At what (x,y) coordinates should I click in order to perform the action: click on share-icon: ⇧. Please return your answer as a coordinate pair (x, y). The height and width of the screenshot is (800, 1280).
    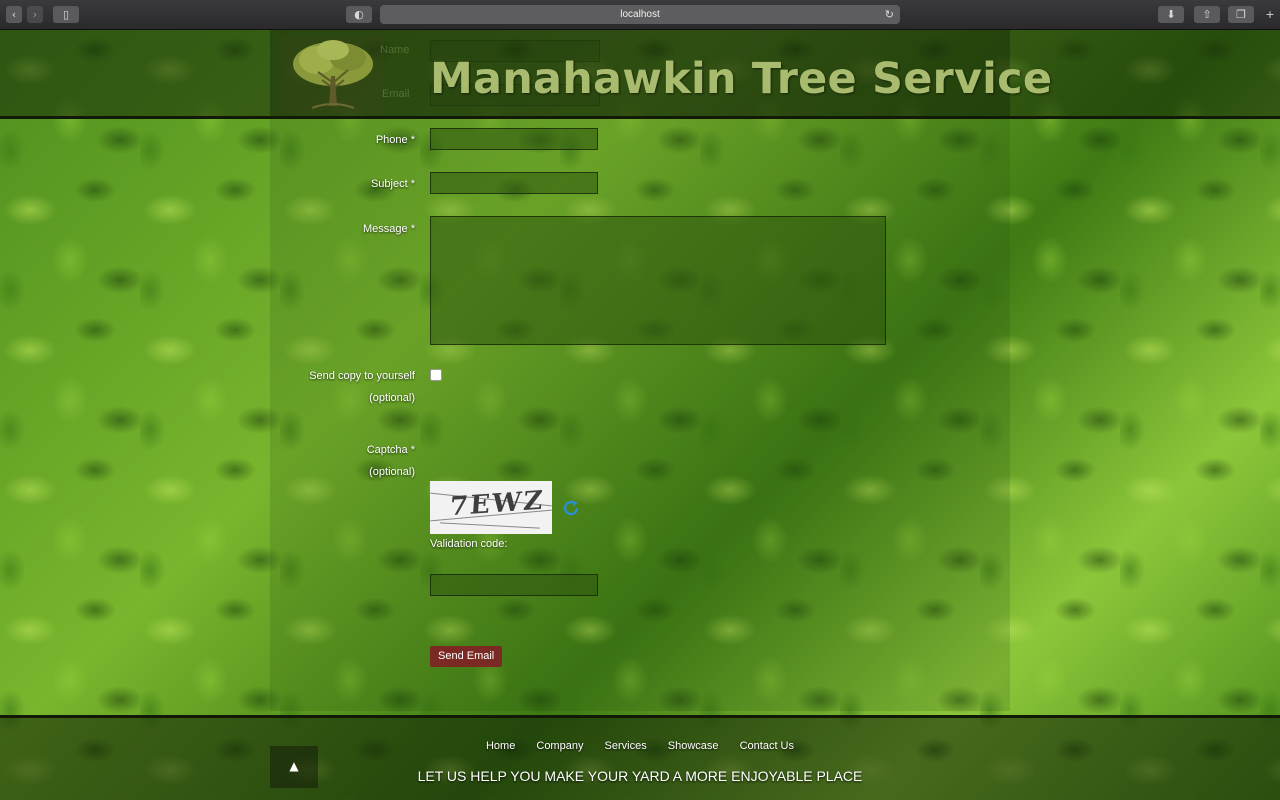
    Looking at the image, I should click on (1207, 14).